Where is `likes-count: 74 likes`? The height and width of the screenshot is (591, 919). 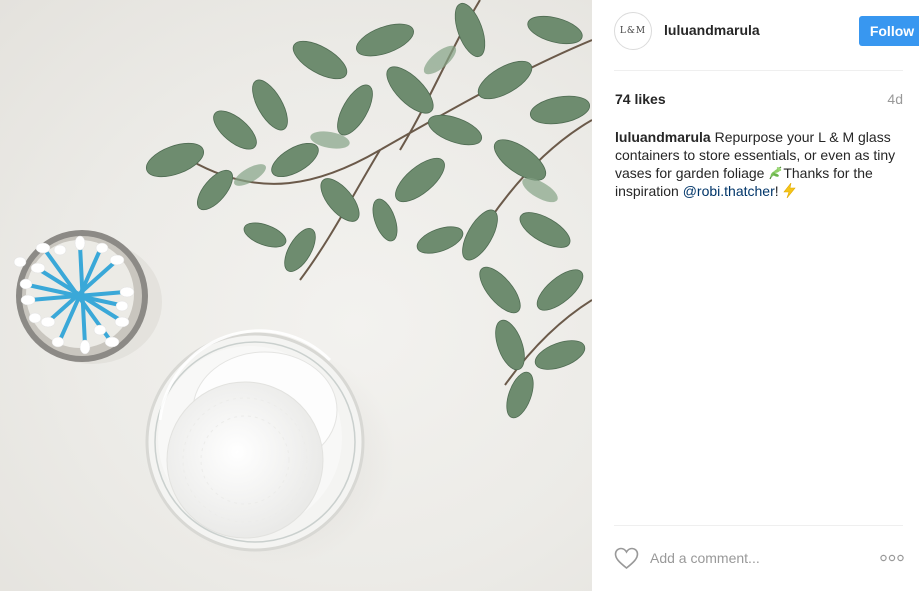 likes-count: 74 likes is located at coordinates (640, 99).